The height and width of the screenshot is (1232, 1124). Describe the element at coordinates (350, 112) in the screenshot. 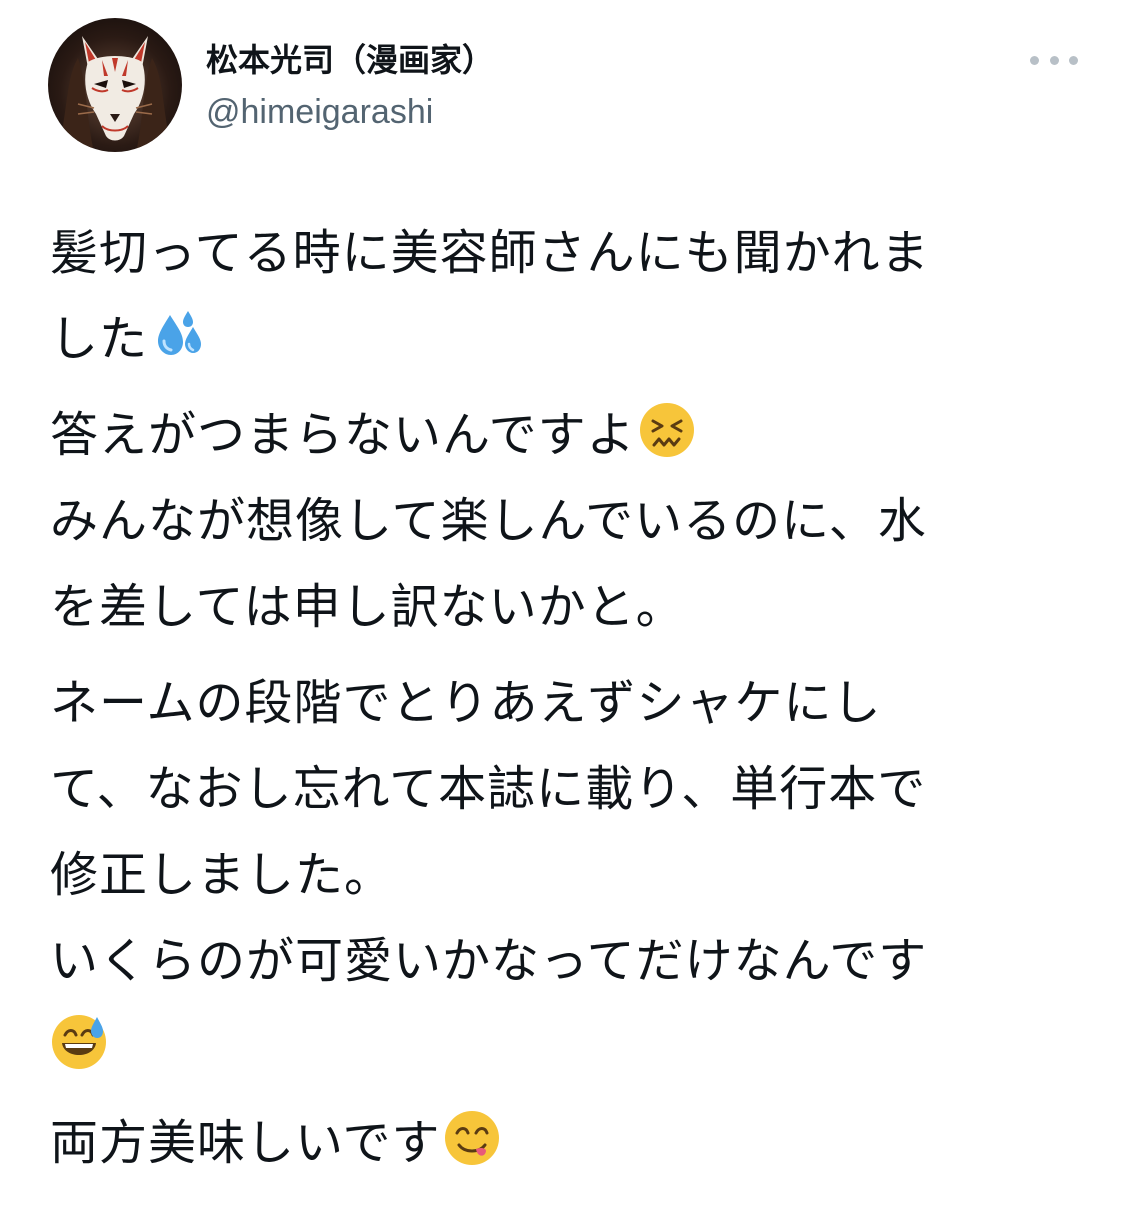

I see `author-handle: @himeigarashi` at that location.